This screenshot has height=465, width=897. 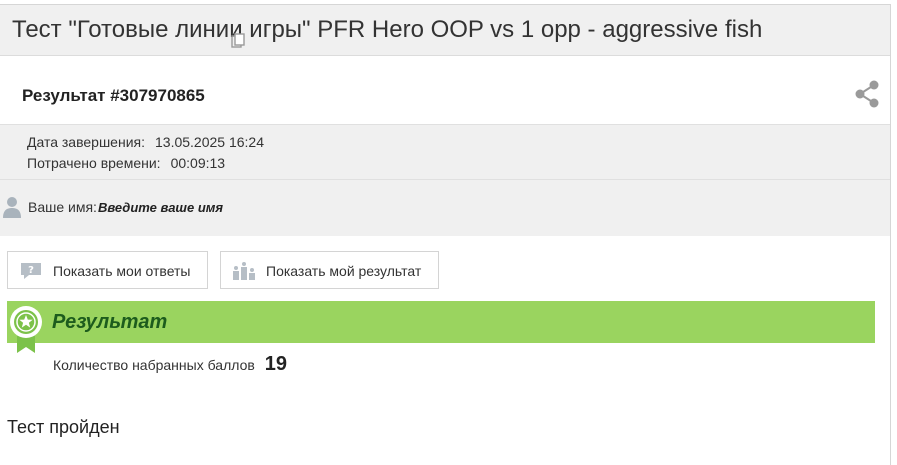 I want to click on result-header: Результат #307970865, so click(x=445, y=90).